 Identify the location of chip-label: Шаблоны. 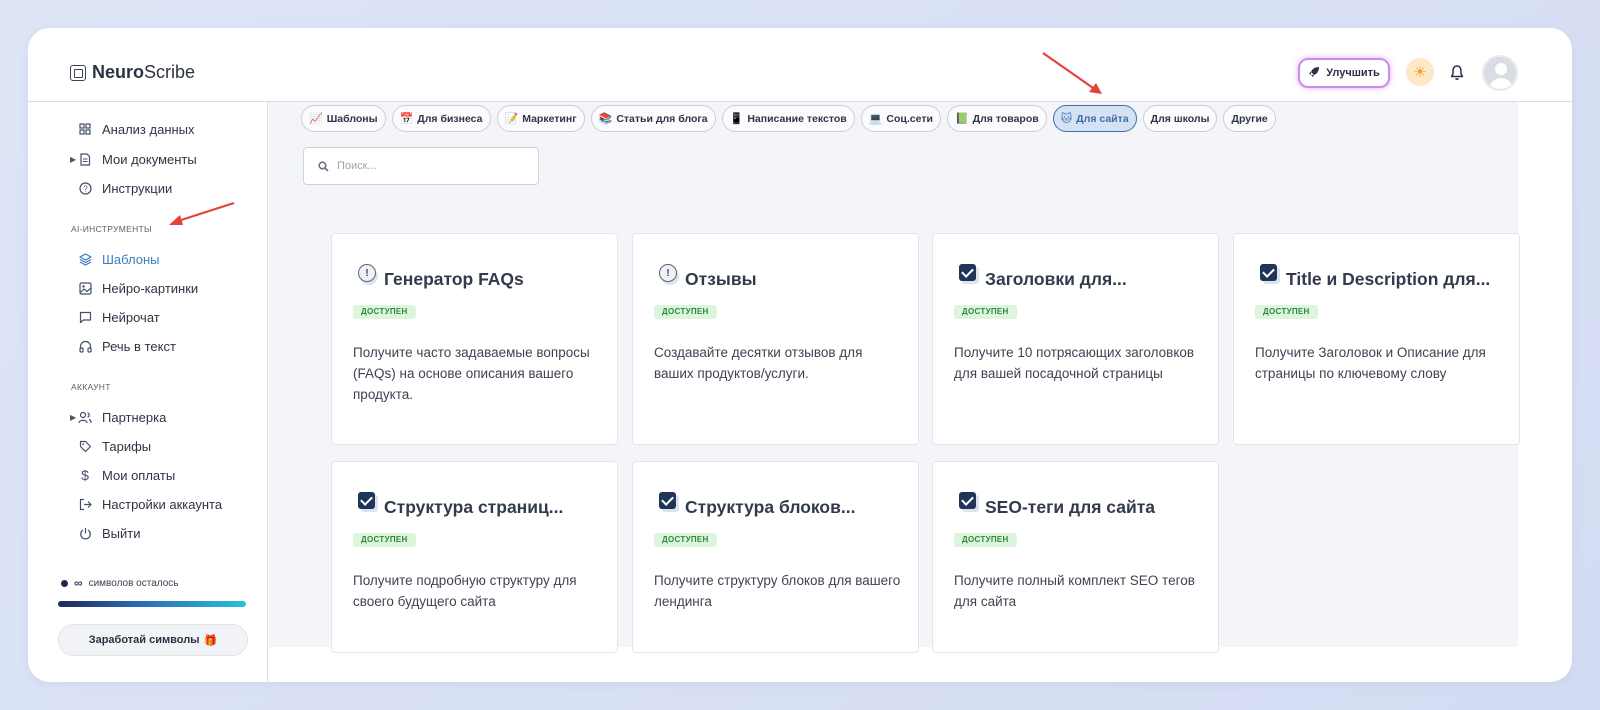
(352, 118).